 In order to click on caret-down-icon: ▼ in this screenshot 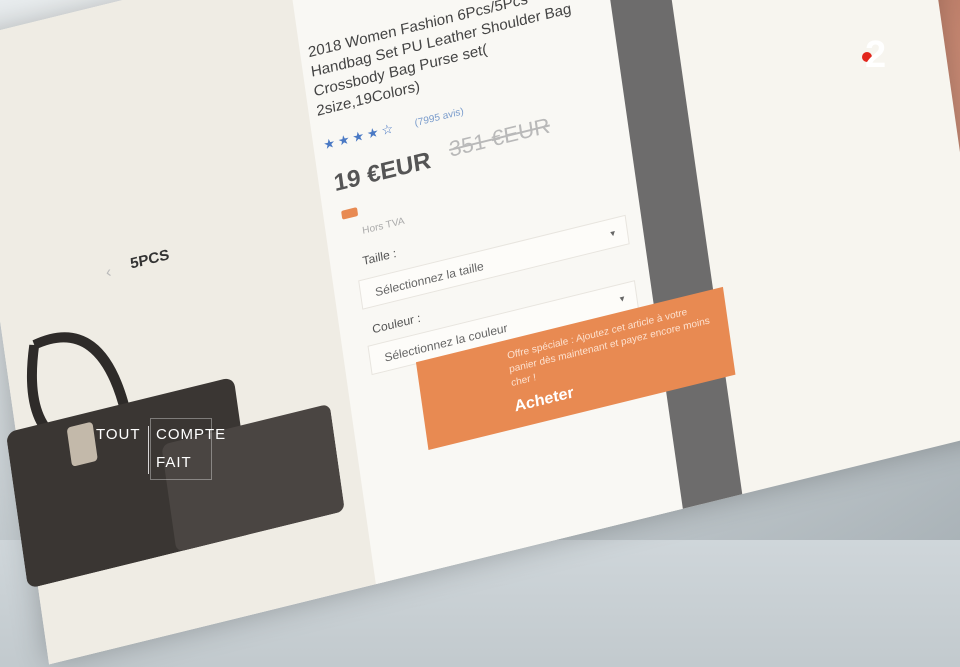, I will do `click(613, 233)`.